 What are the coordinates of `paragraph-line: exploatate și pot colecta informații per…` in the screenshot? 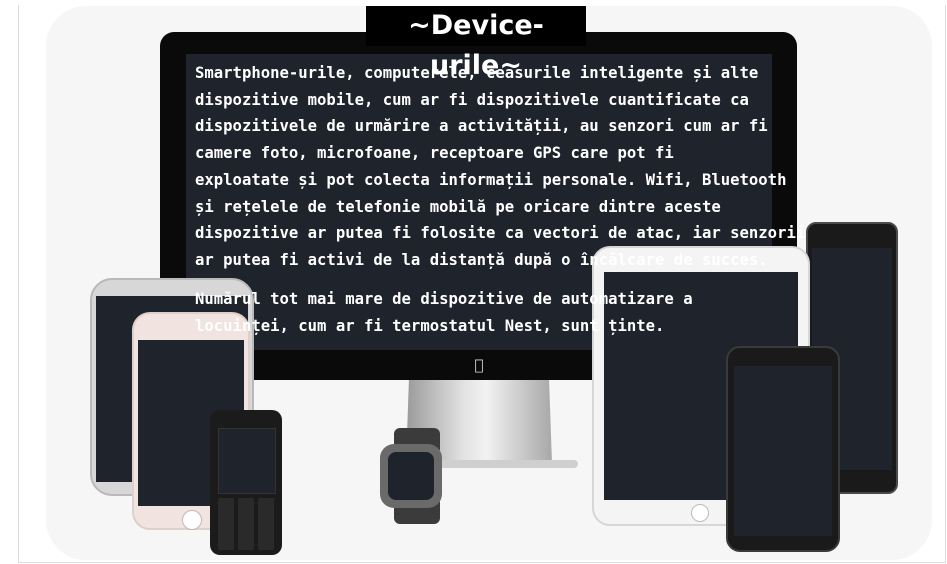 It's located at (491, 179).